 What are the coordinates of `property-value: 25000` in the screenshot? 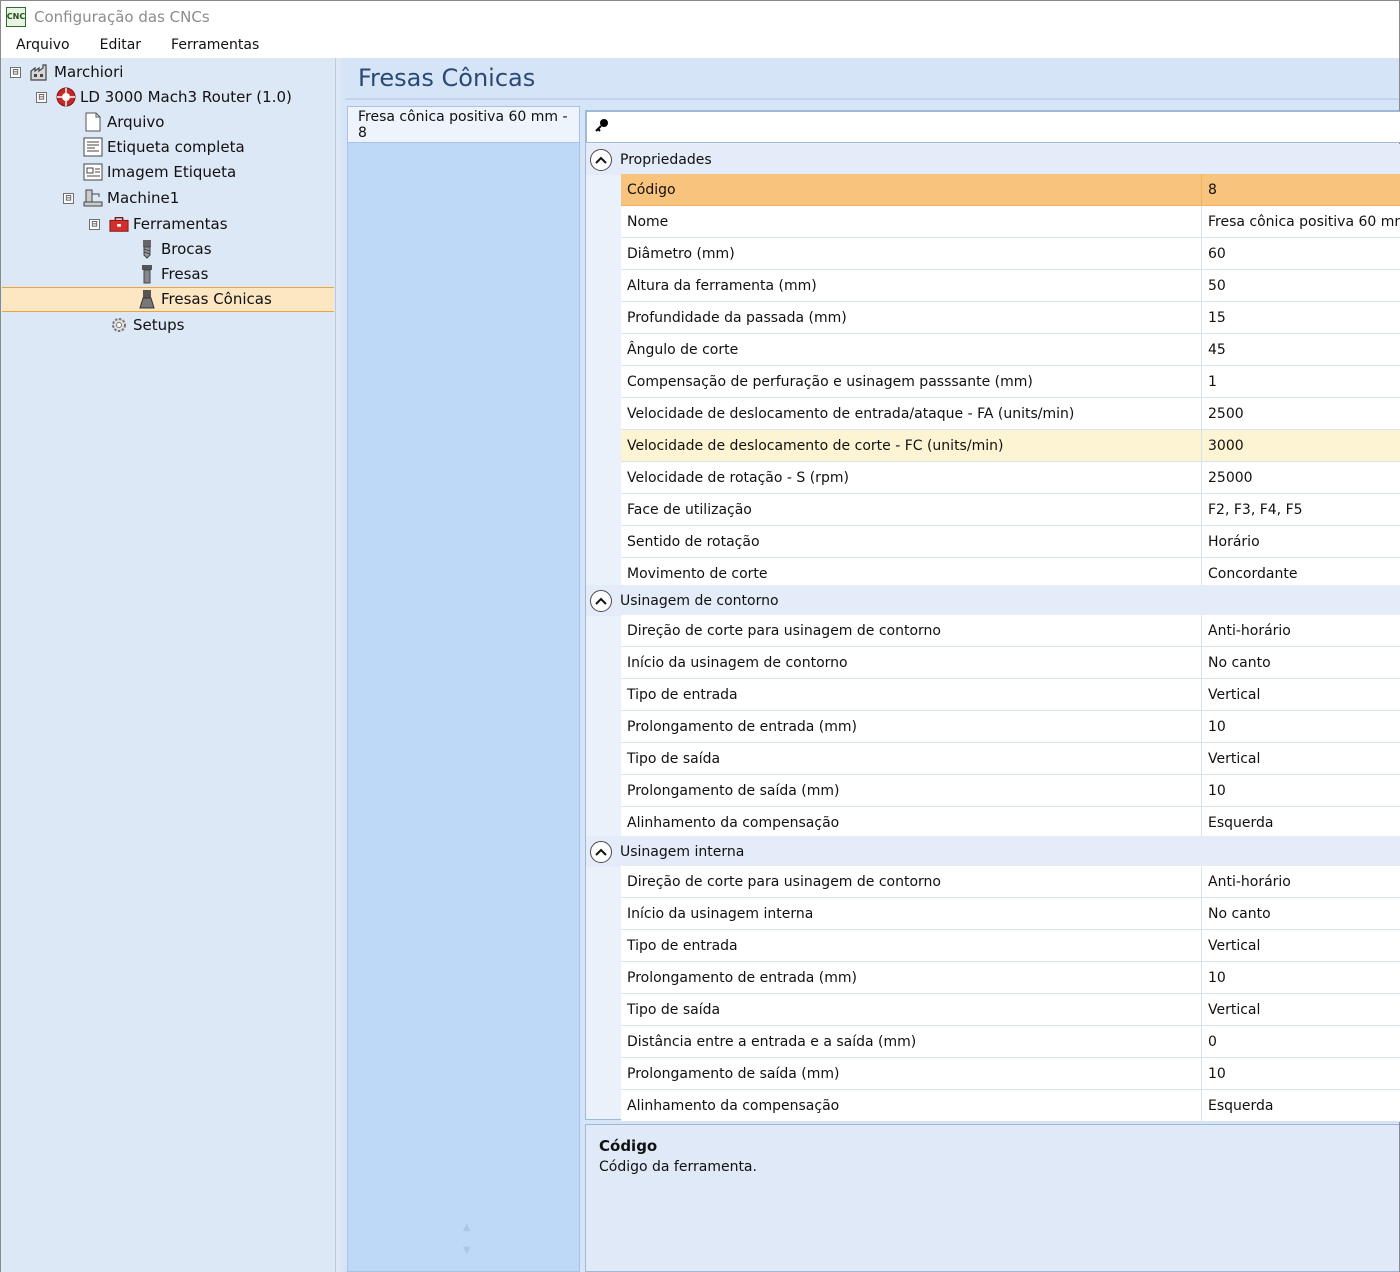 It's located at (1301, 477).